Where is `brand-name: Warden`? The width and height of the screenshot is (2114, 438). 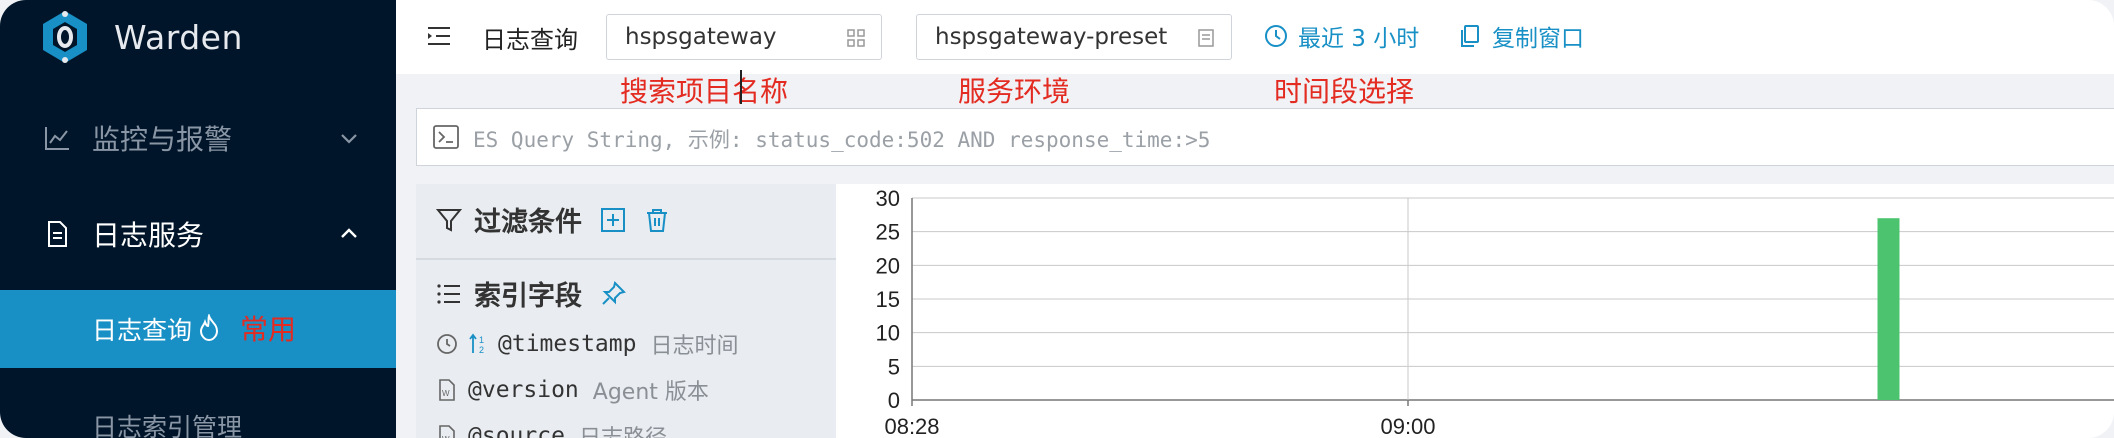
brand-name: Warden is located at coordinates (178, 37).